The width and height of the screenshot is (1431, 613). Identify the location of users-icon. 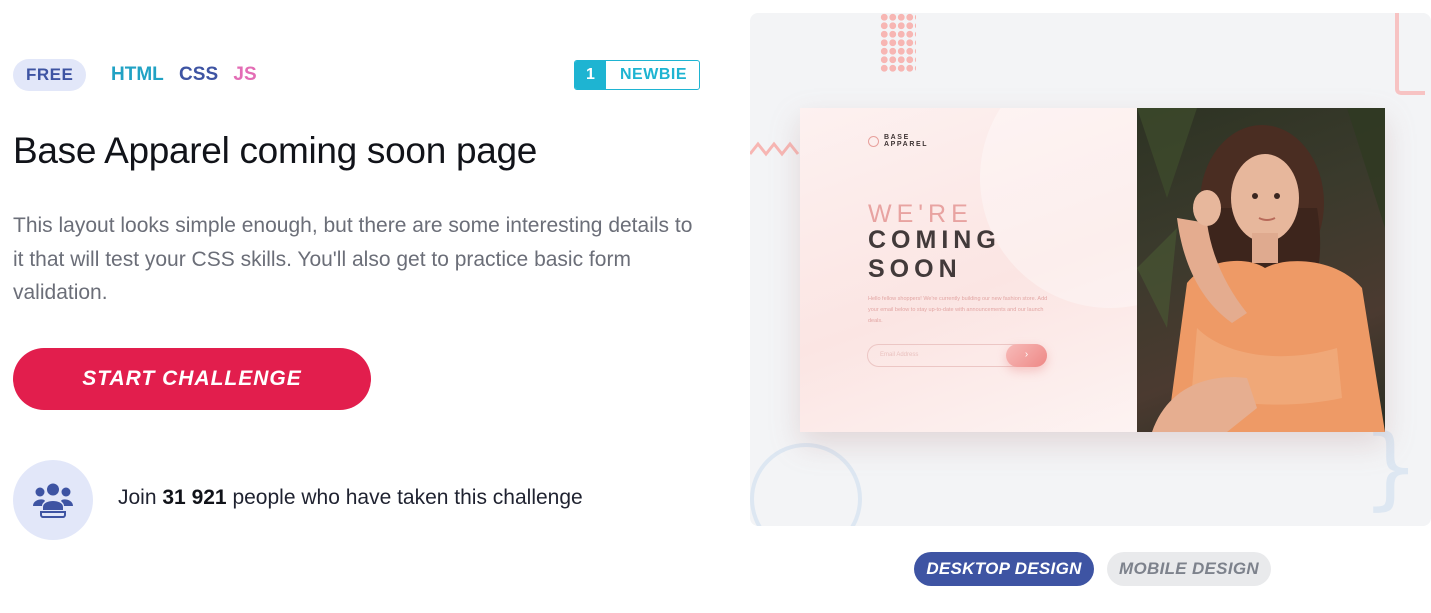
(53, 500).